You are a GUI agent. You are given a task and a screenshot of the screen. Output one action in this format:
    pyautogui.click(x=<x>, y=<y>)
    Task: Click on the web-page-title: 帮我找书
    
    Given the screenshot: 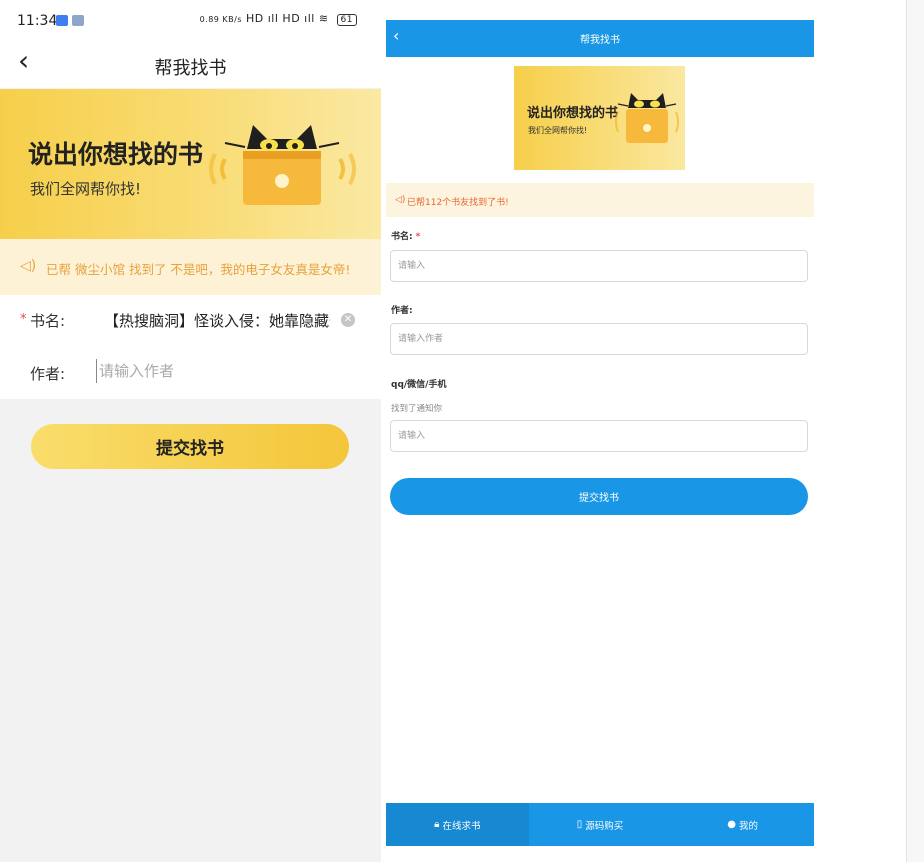 What is the action you would take?
    pyautogui.click(x=600, y=40)
    